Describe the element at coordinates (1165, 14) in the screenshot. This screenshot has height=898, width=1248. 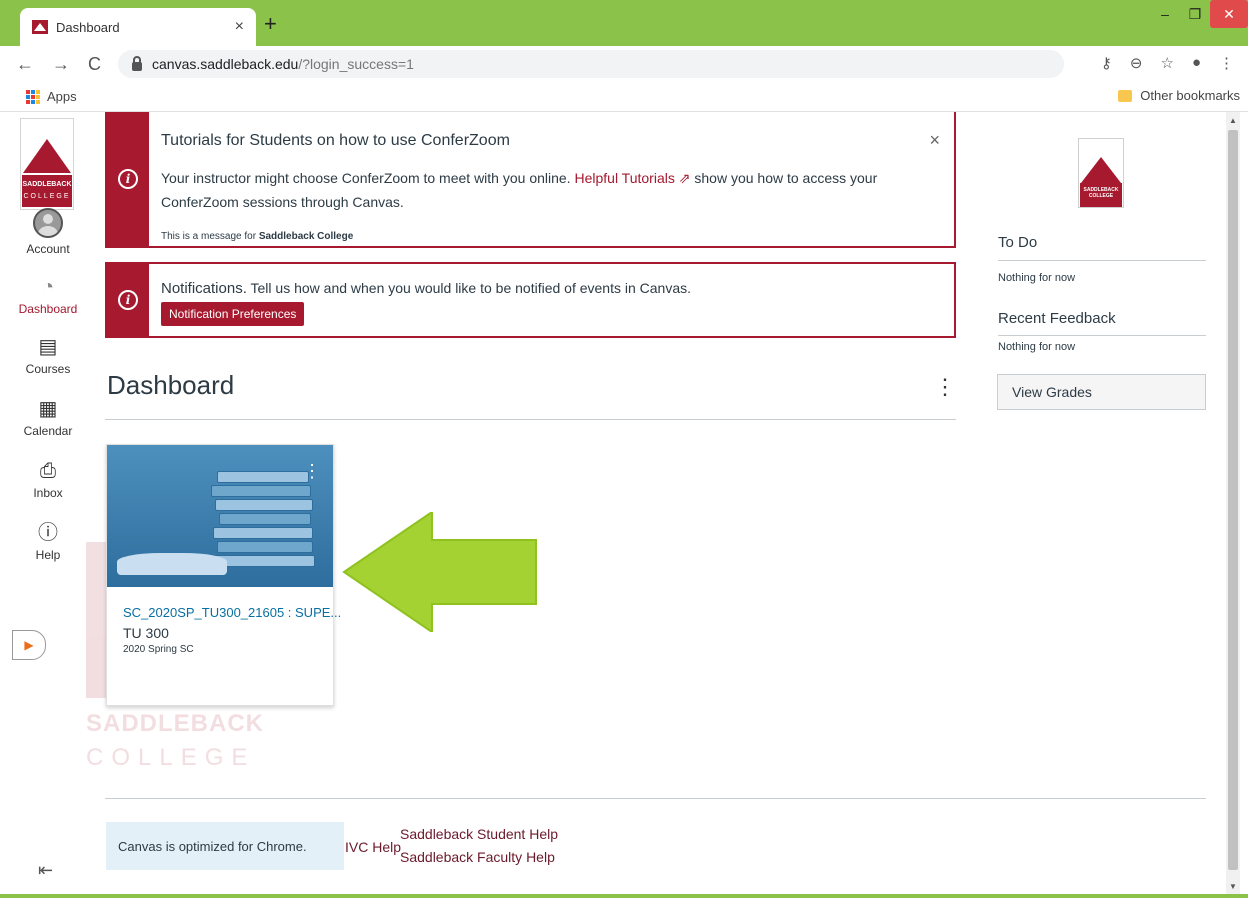
I see `window-minimize-button: –` at that location.